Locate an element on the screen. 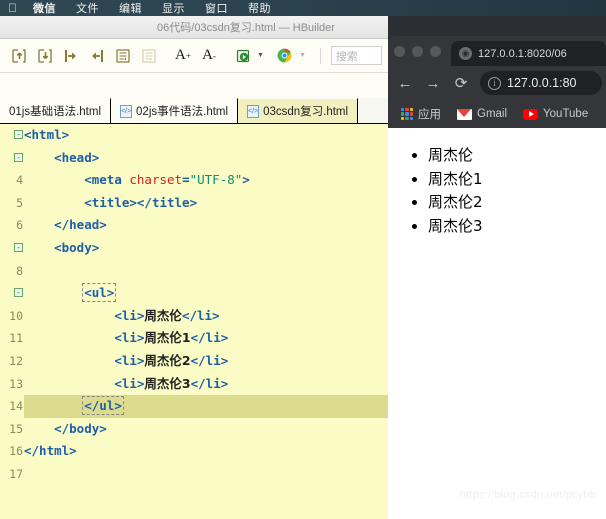  line-number: 4 is located at coordinates (19, 180).